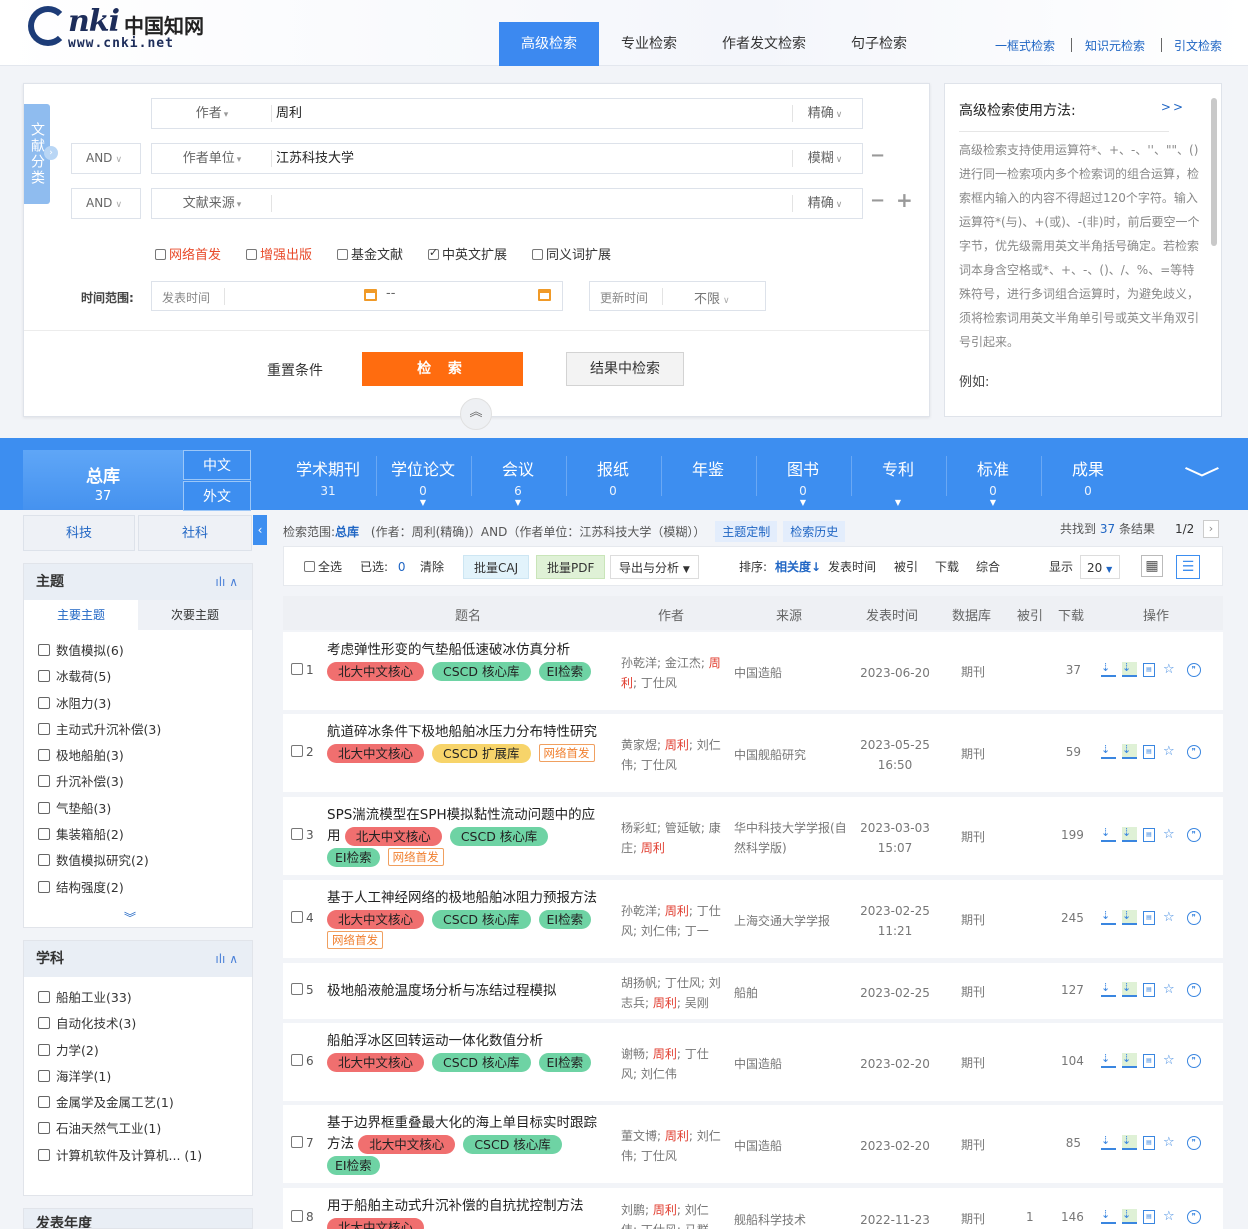 This screenshot has width=1248, height=1229. Describe the element at coordinates (1211, 529) in the screenshot. I see `next-page-icon: ›` at that location.